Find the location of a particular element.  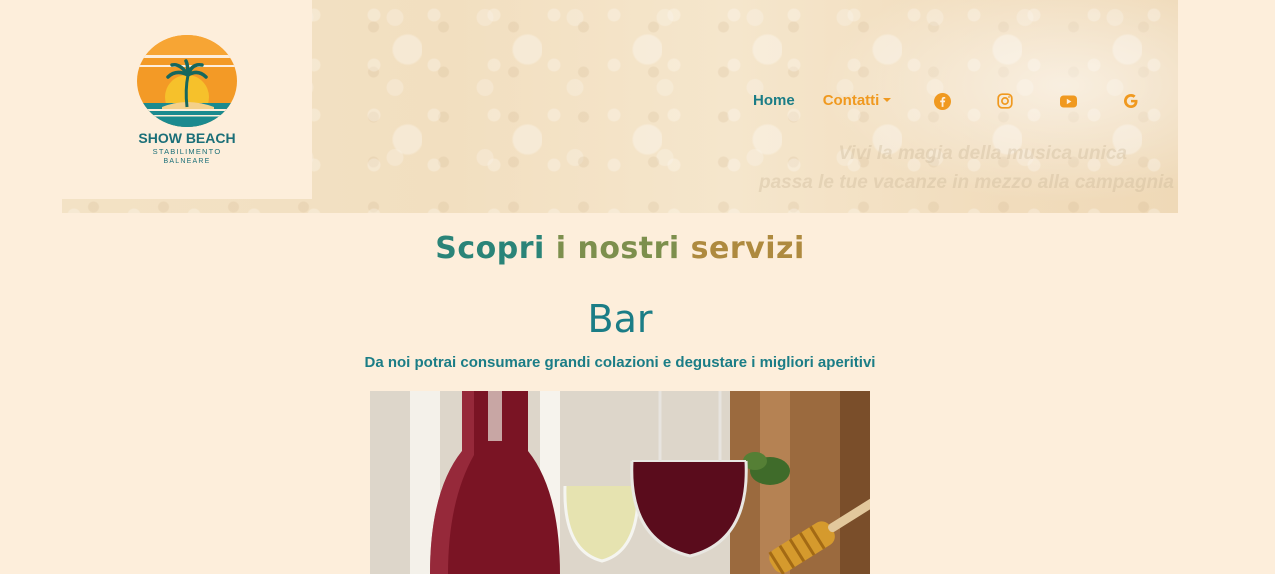

service-title: Bar is located at coordinates (620, 319).